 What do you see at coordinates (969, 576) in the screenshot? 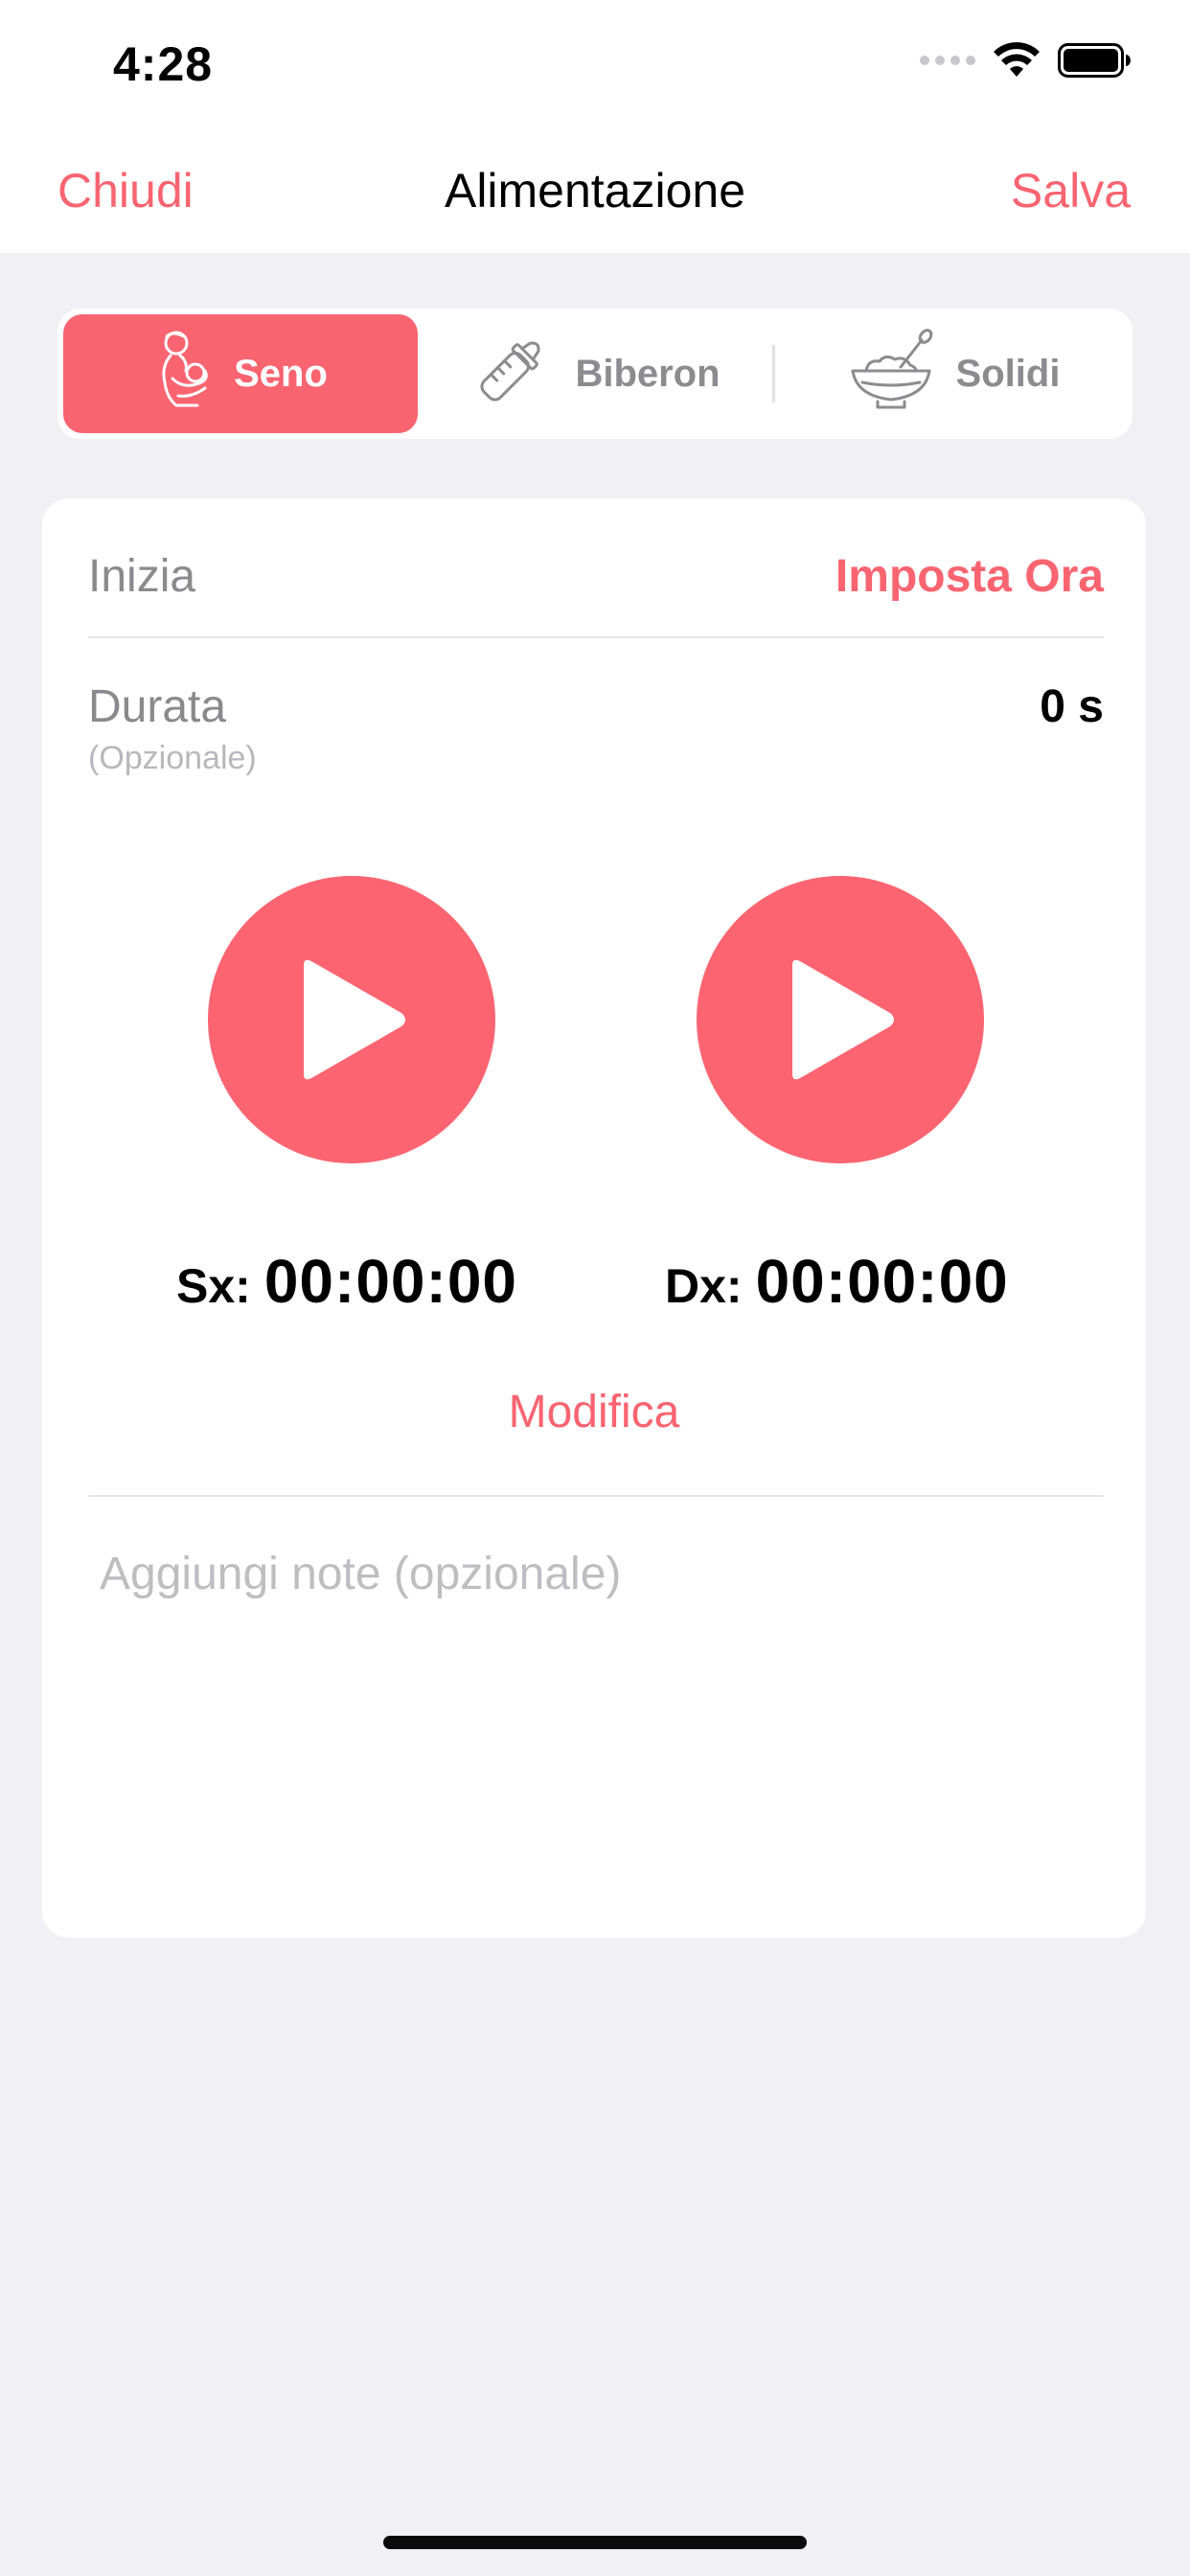
I see `set-time-button: Imposta Ora` at bounding box center [969, 576].